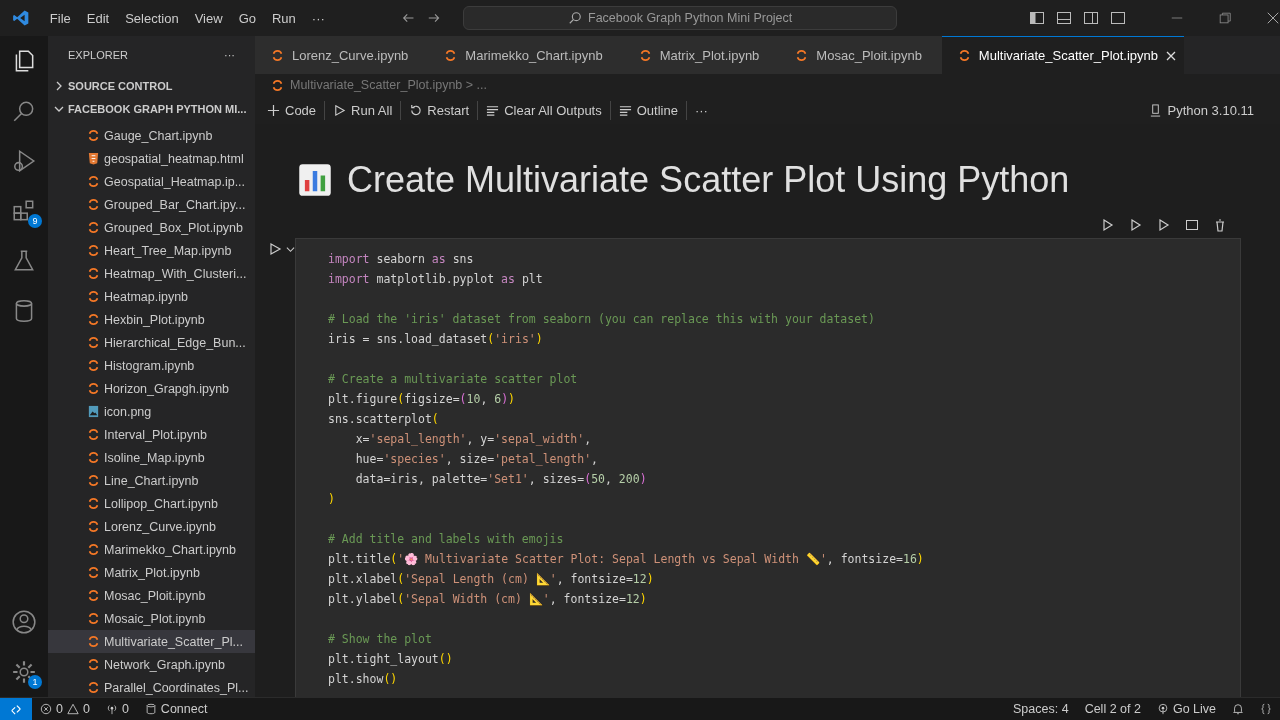 The image size is (1280, 720). I want to click on sidebar-title: EXPLORER, so click(98, 55).